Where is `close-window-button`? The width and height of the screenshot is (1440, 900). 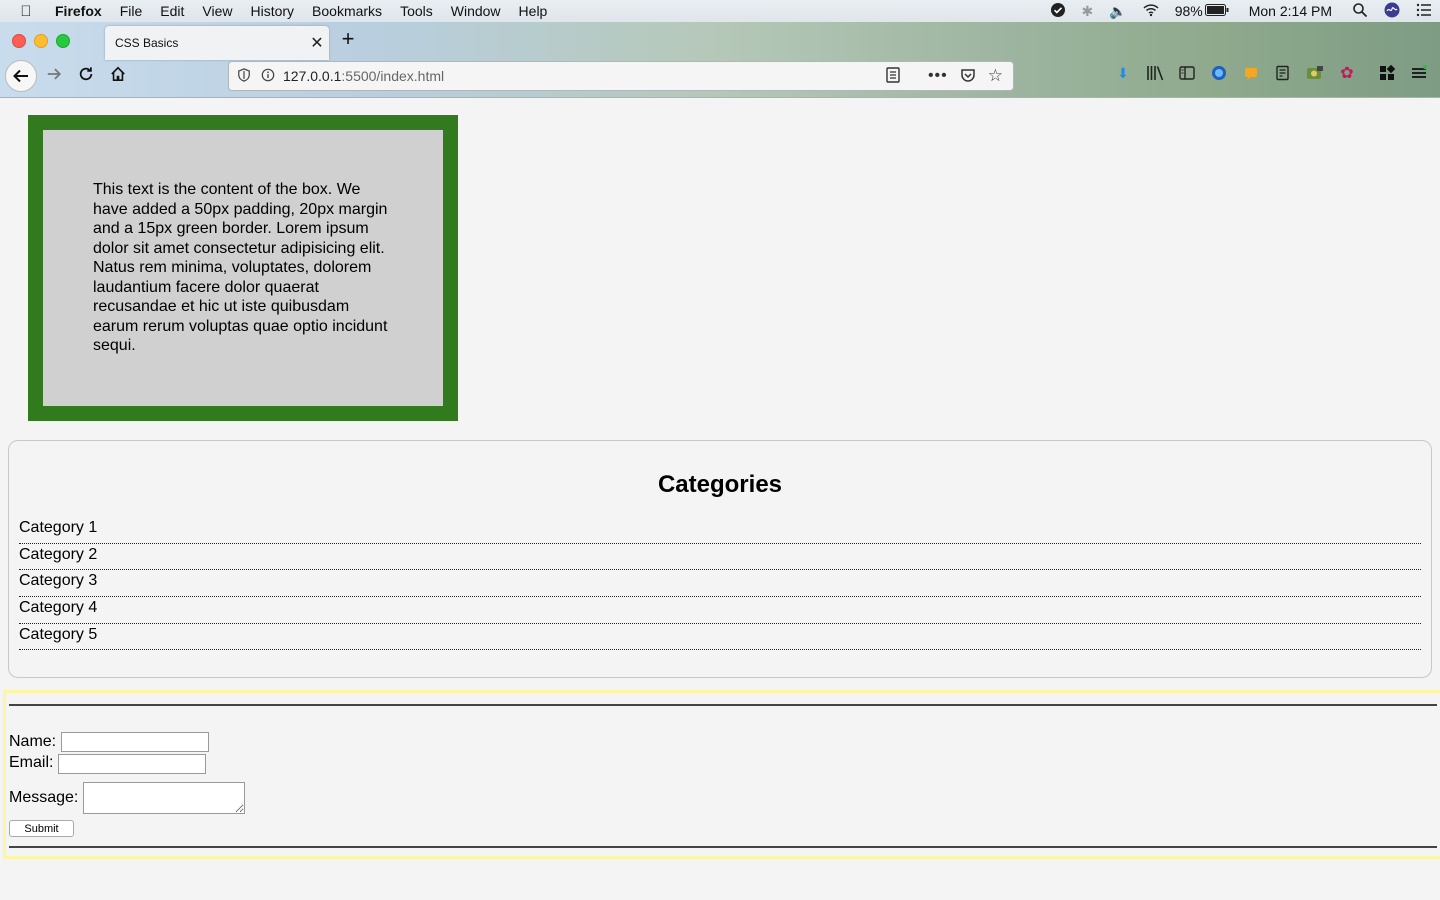
close-window-button is located at coordinates (19, 41).